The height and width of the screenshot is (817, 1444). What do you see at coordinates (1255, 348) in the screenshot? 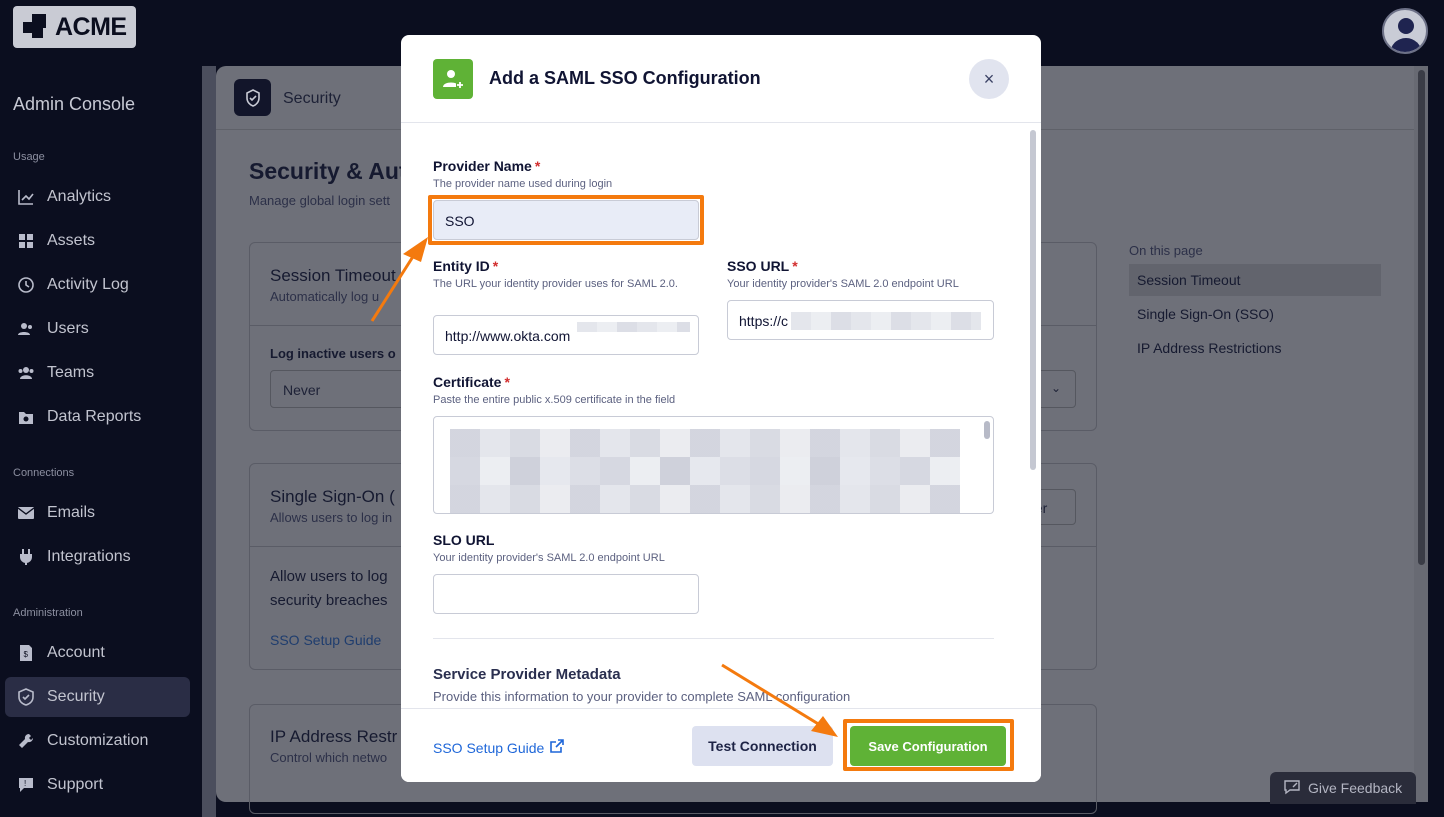
I see `toc-item-ip-restrictions: IP Address Restrictions` at bounding box center [1255, 348].